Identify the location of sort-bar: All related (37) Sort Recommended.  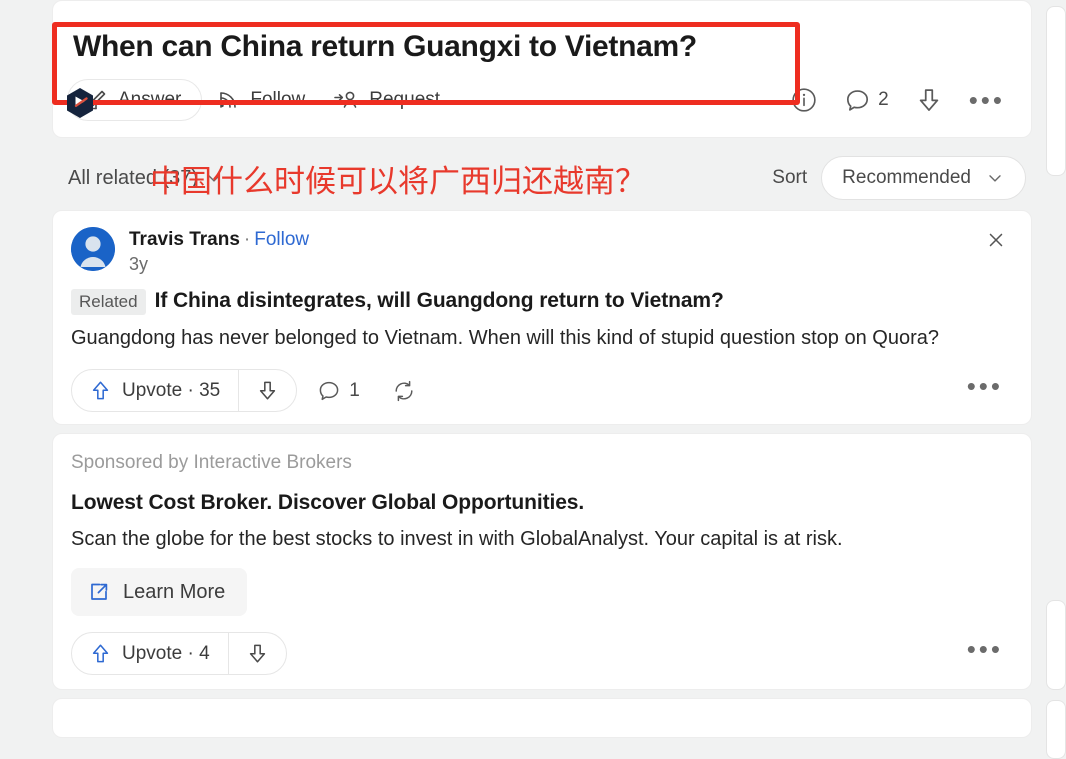
(542, 178).